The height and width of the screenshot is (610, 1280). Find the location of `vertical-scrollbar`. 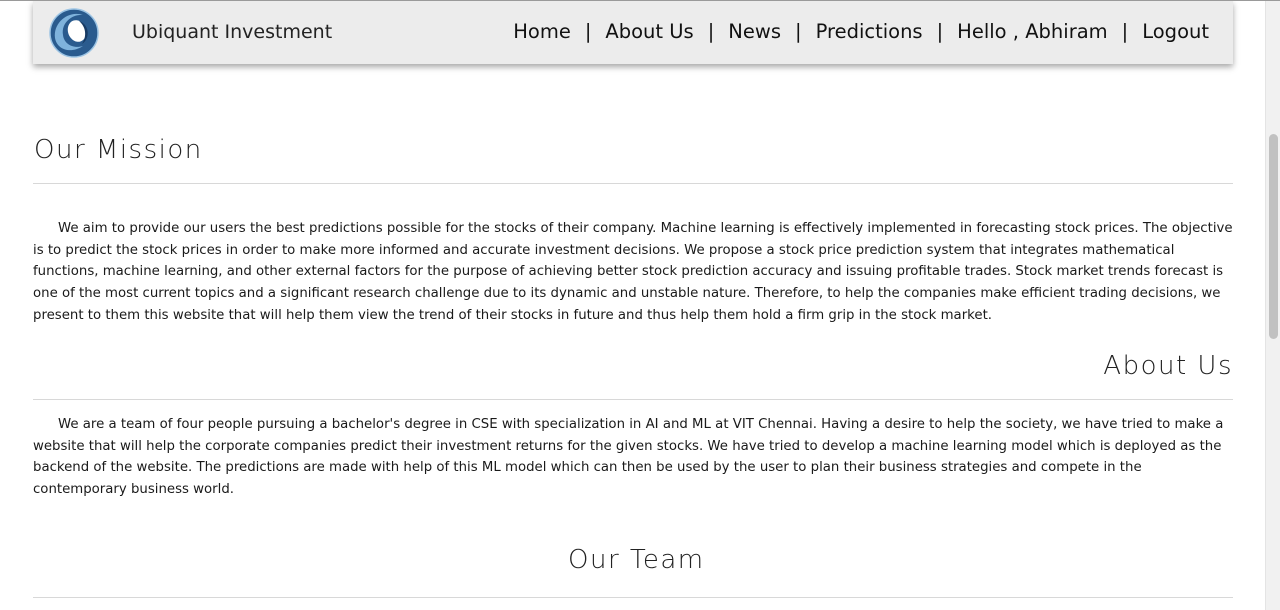

vertical-scrollbar is located at coordinates (1272, 305).